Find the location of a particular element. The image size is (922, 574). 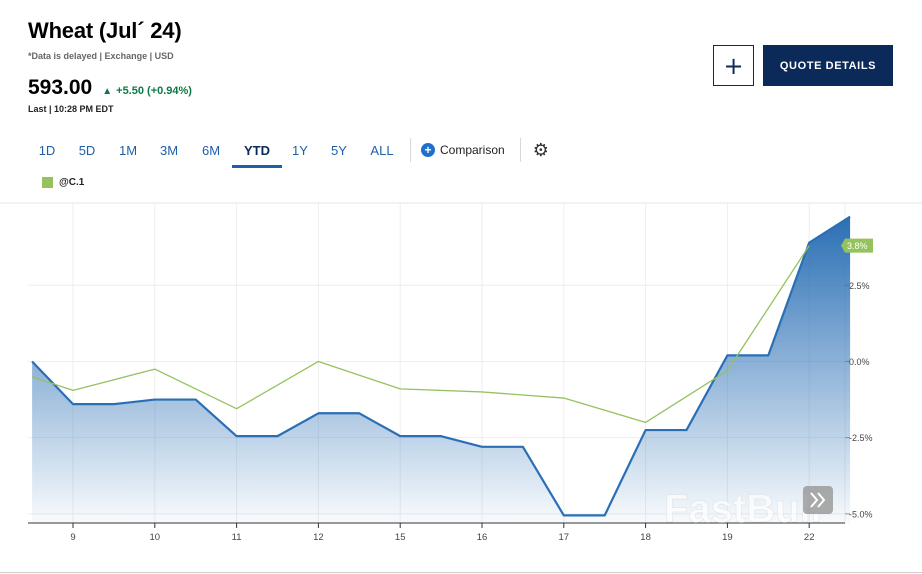

legend-swatch is located at coordinates (47, 182).